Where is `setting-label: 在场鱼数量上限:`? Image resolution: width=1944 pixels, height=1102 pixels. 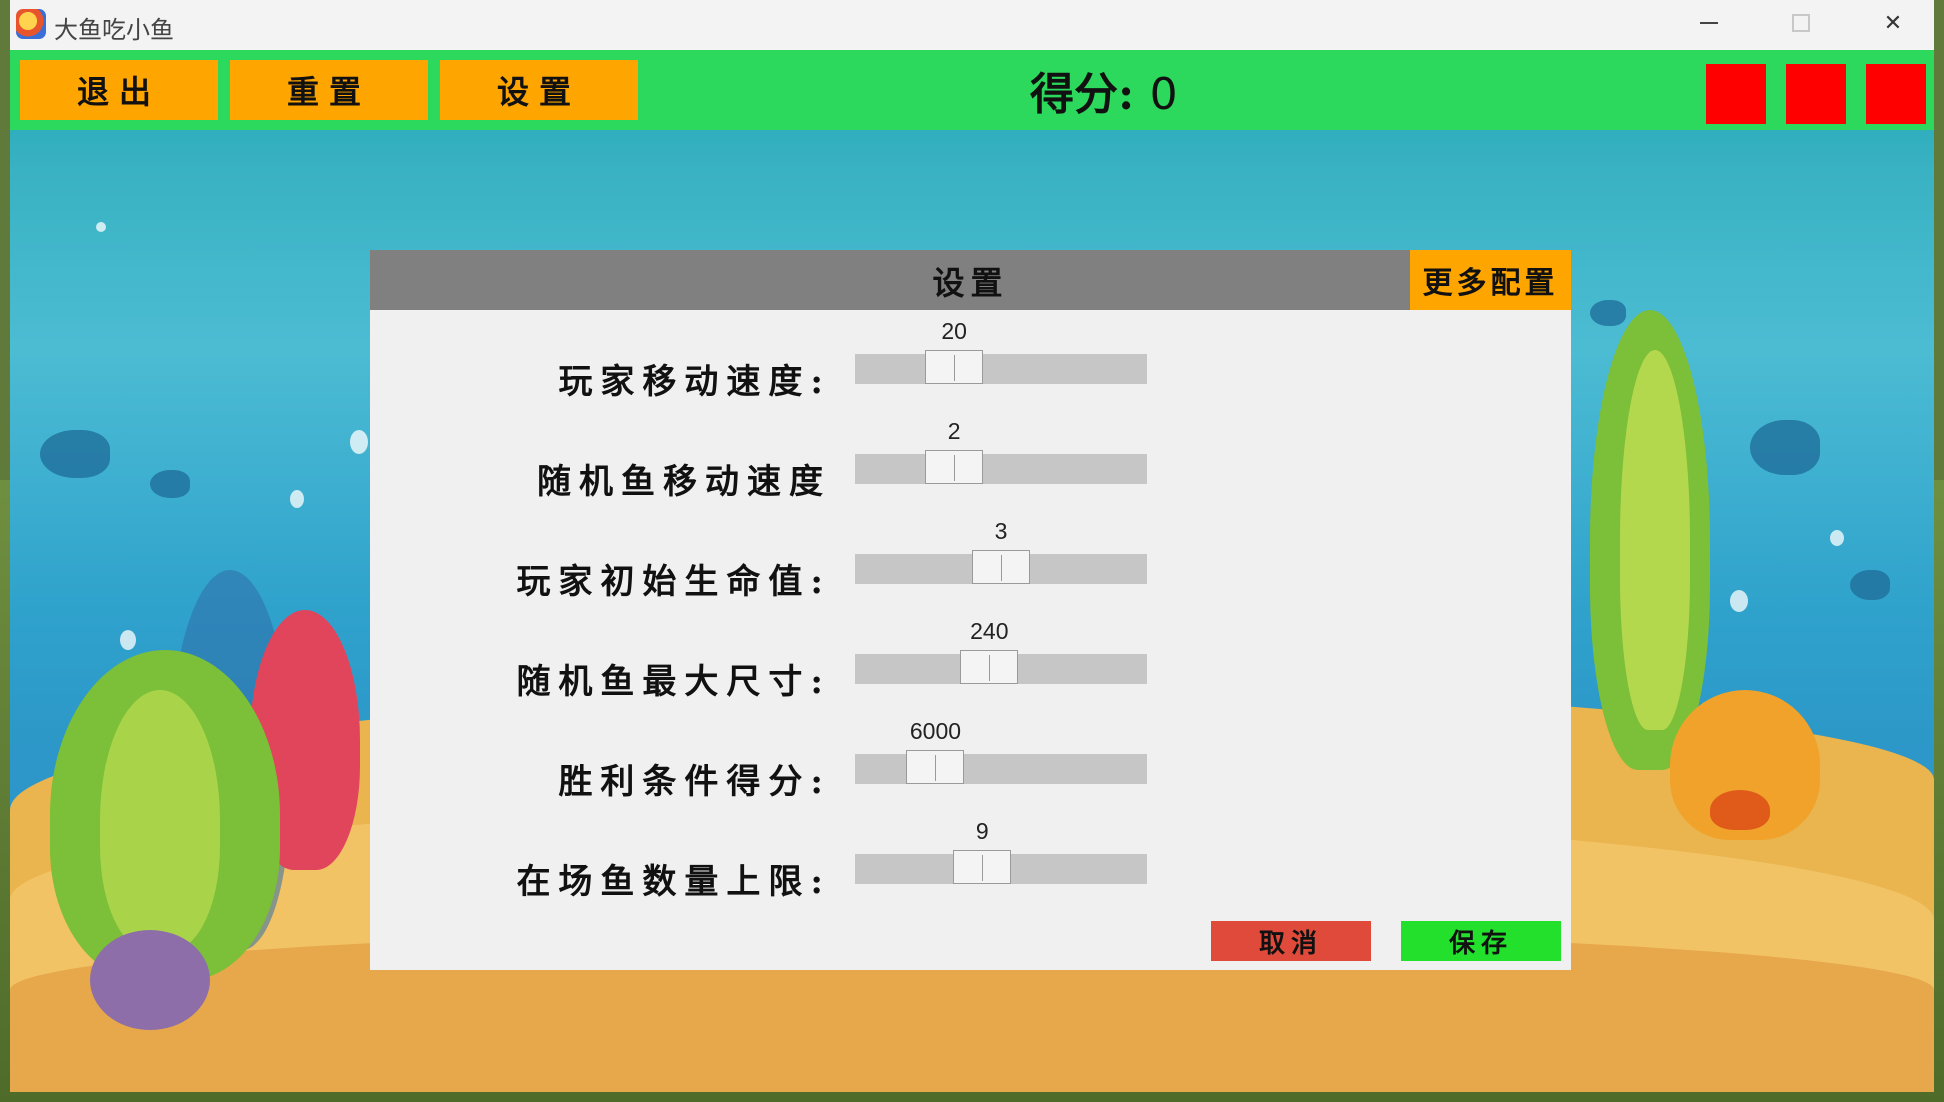 setting-label: 在场鱼数量上限: is located at coordinates (673, 882).